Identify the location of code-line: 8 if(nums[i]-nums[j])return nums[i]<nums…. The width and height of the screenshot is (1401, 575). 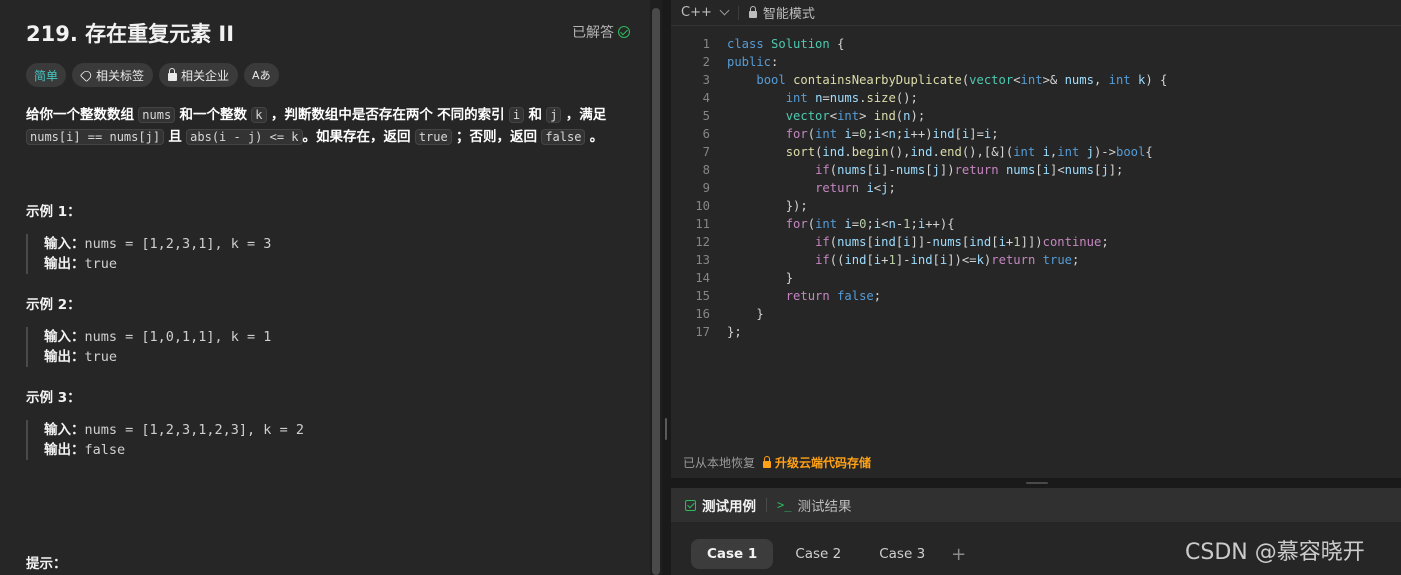
(919, 170).